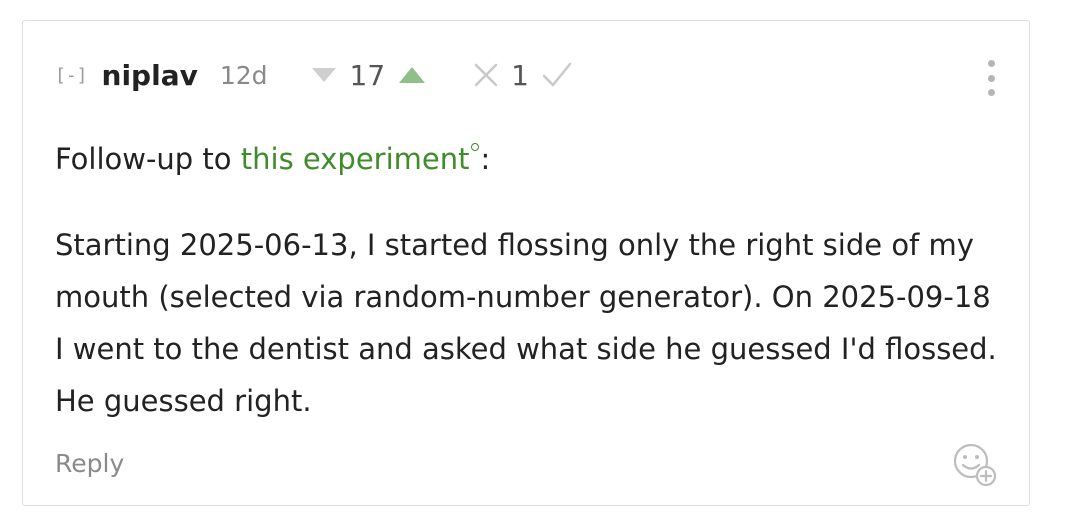 This screenshot has height=520, width=1080. I want to click on add-reaction-icon, so click(975, 465).